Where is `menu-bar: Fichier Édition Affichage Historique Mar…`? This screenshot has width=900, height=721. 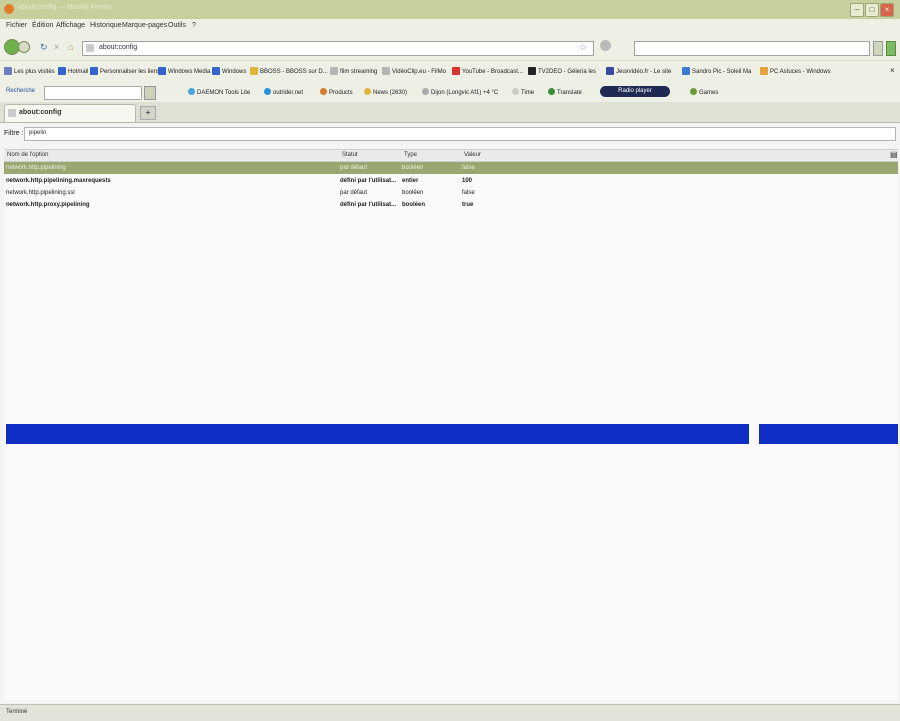 menu-bar: Fichier Édition Affichage Historique Mar… is located at coordinates (450, 26).